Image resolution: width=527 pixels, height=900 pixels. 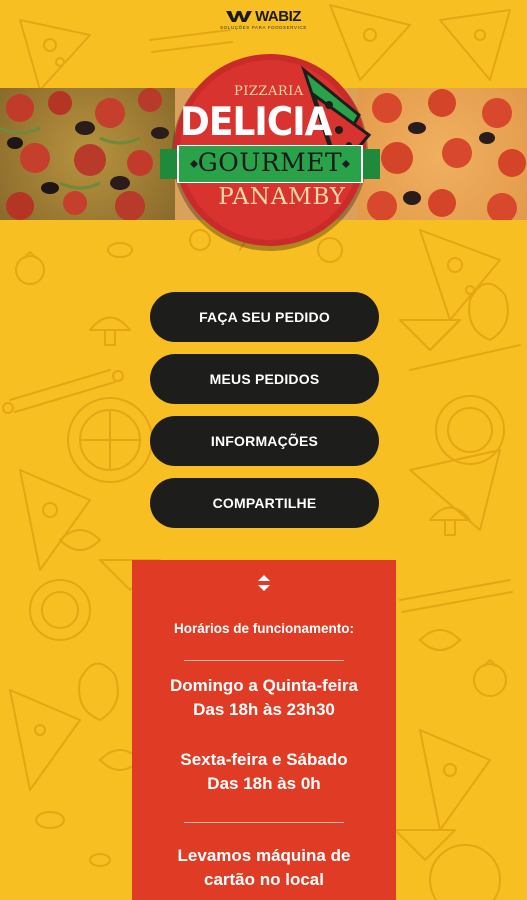 I want to click on brand-header: WABIZ SOLUÇÕES PARA FOODSERVICE, so click(x=263, y=19).